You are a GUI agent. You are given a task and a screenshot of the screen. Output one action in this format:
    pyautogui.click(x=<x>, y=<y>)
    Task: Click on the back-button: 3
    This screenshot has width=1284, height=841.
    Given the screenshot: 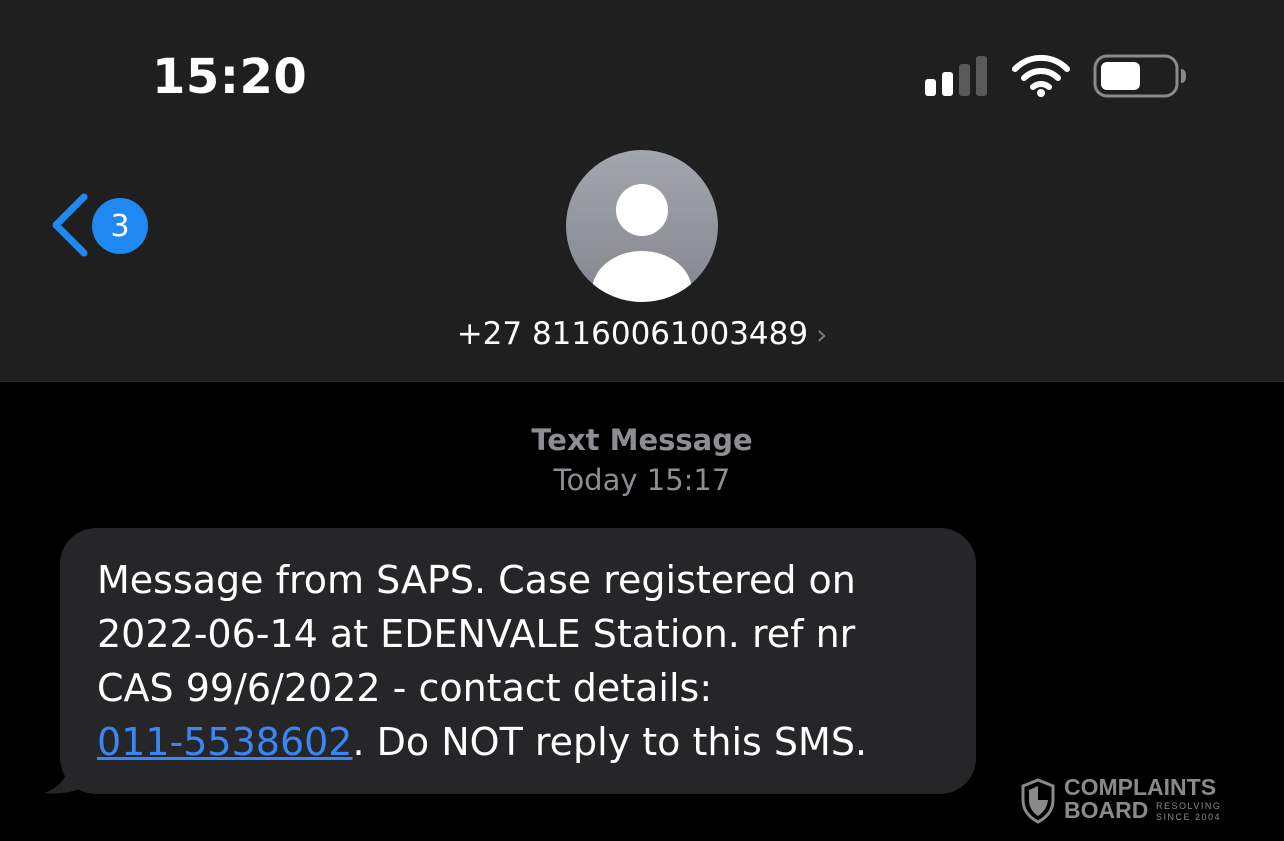 What is the action you would take?
    pyautogui.click(x=97, y=225)
    